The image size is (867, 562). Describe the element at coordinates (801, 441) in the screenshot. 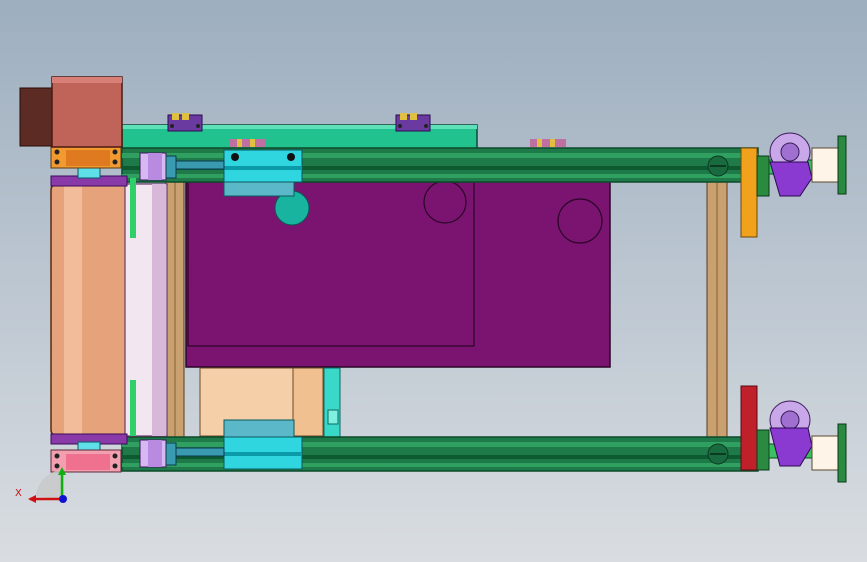

I see `bottom-right-caster` at that location.